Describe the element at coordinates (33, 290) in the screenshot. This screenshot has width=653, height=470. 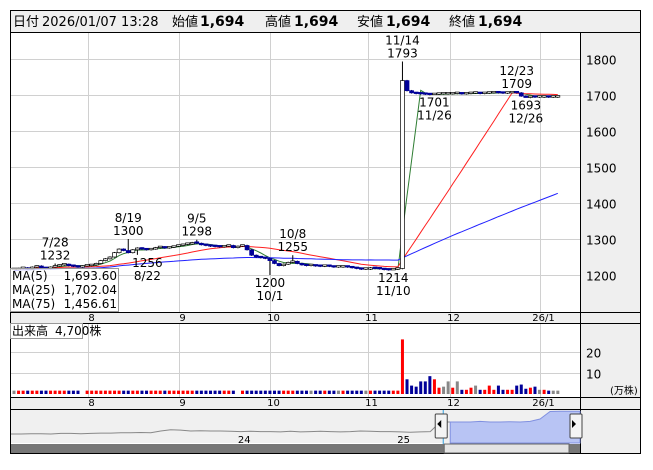
I see `ma25-label: MA(25)` at that location.